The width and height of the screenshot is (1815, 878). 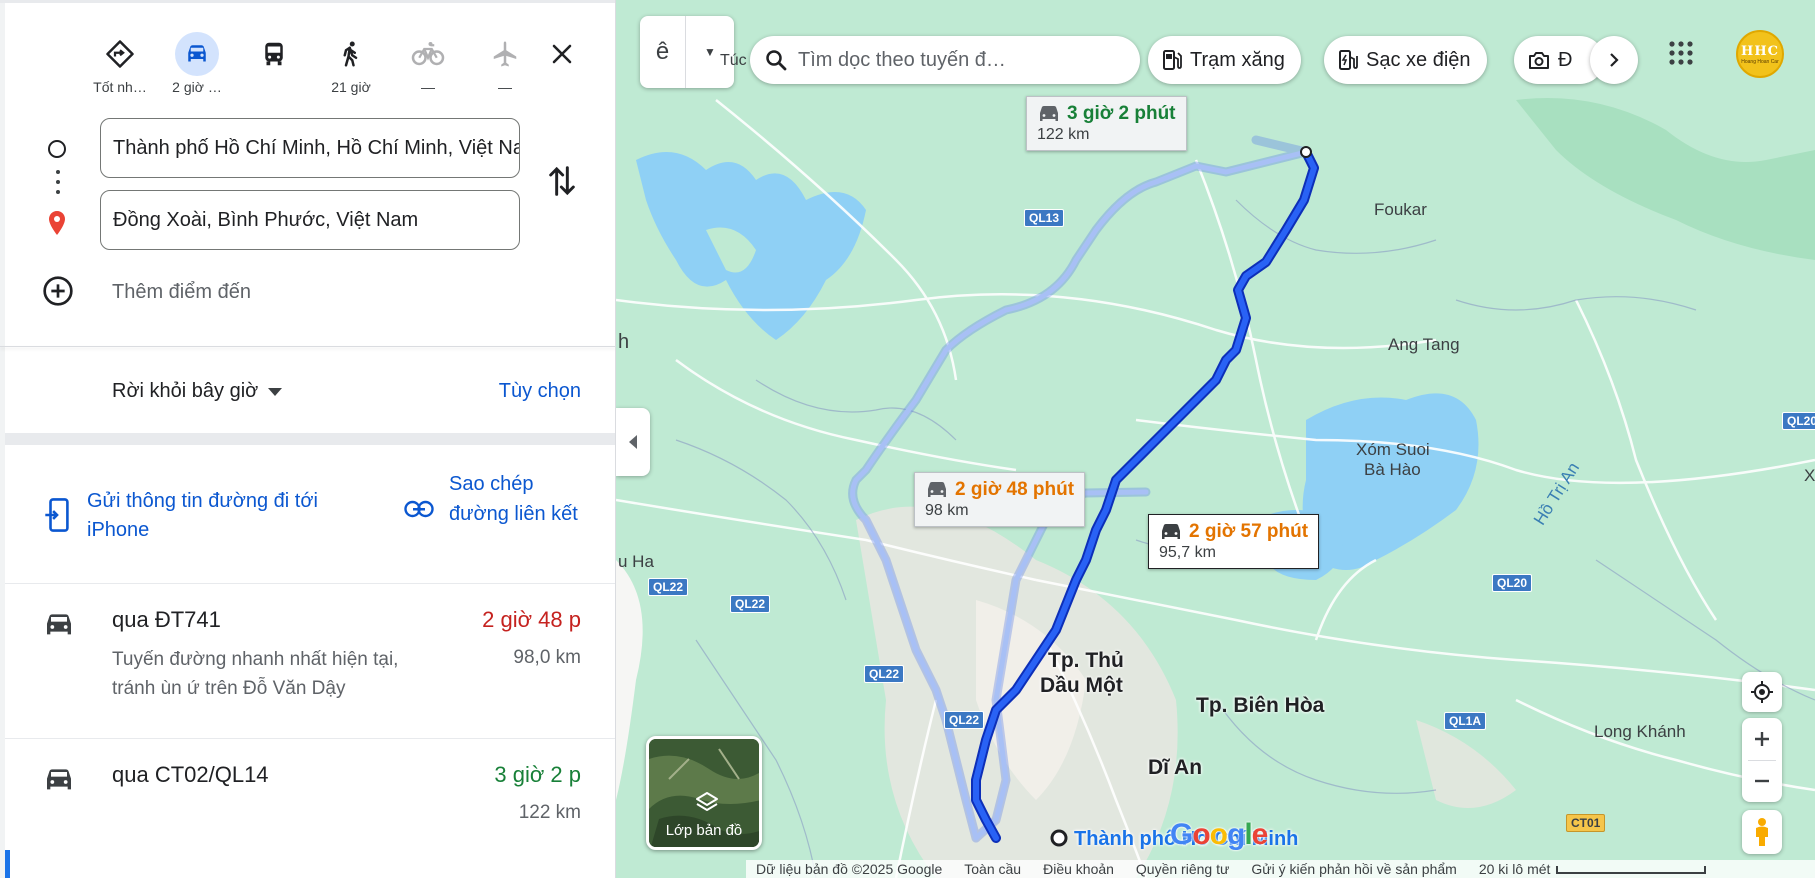 I want to click on route-callout-primary: 2 giờ 57 phút 95,7 km, so click(x=1234, y=541).